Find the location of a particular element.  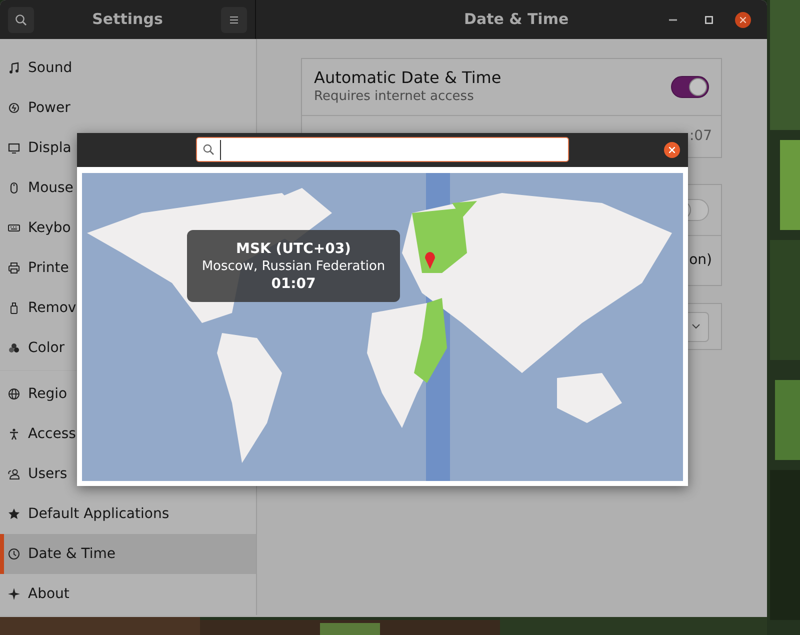

date-time-value: :07 is located at coordinates (700, 136).